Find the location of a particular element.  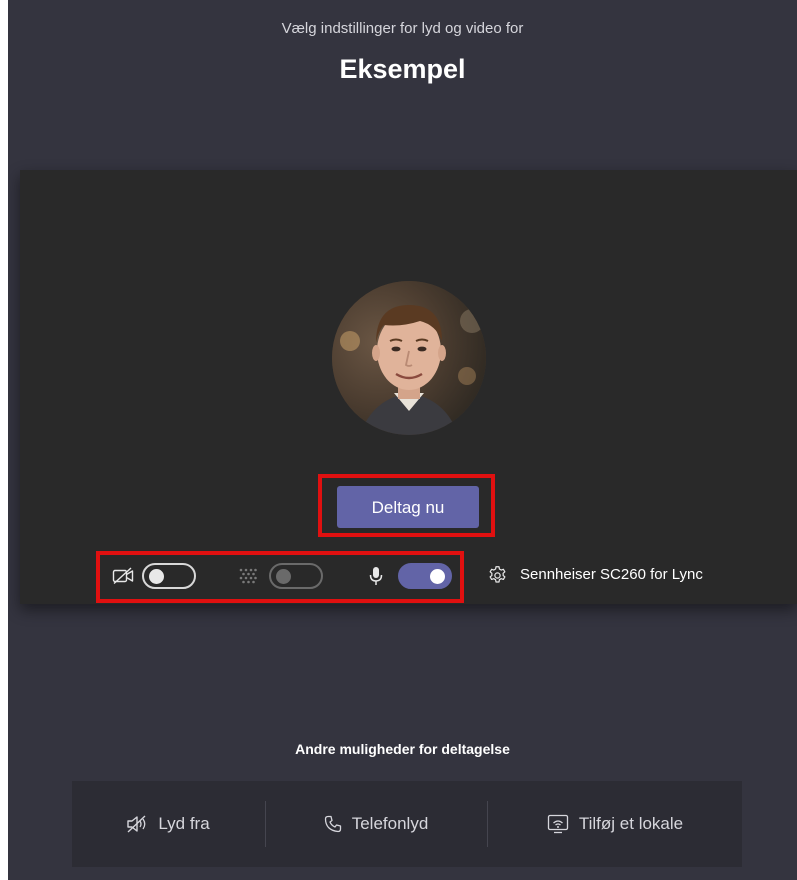

avatar is located at coordinates (409, 358).